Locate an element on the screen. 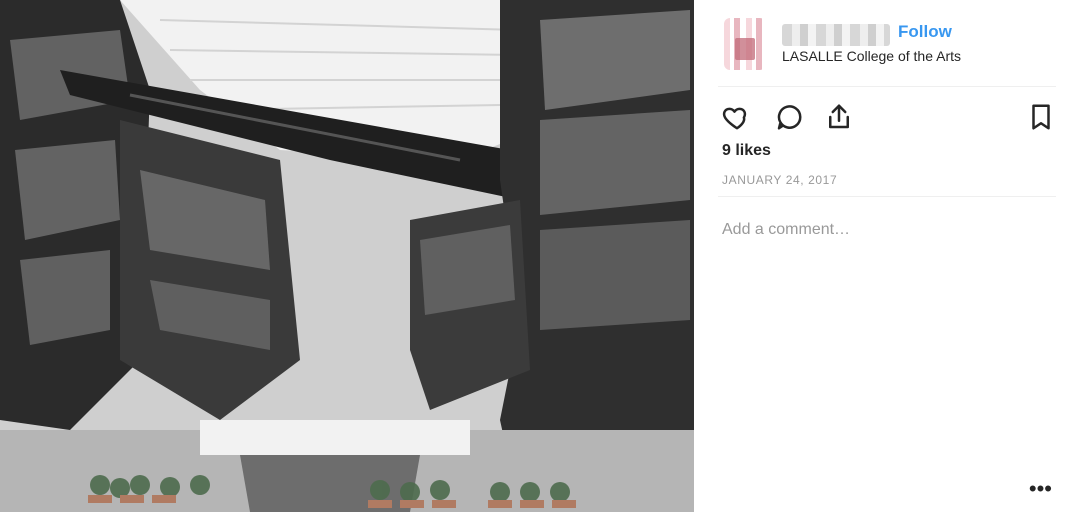 This screenshot has height=512, width=1080. header-divider is located at coordinates (887, 86).